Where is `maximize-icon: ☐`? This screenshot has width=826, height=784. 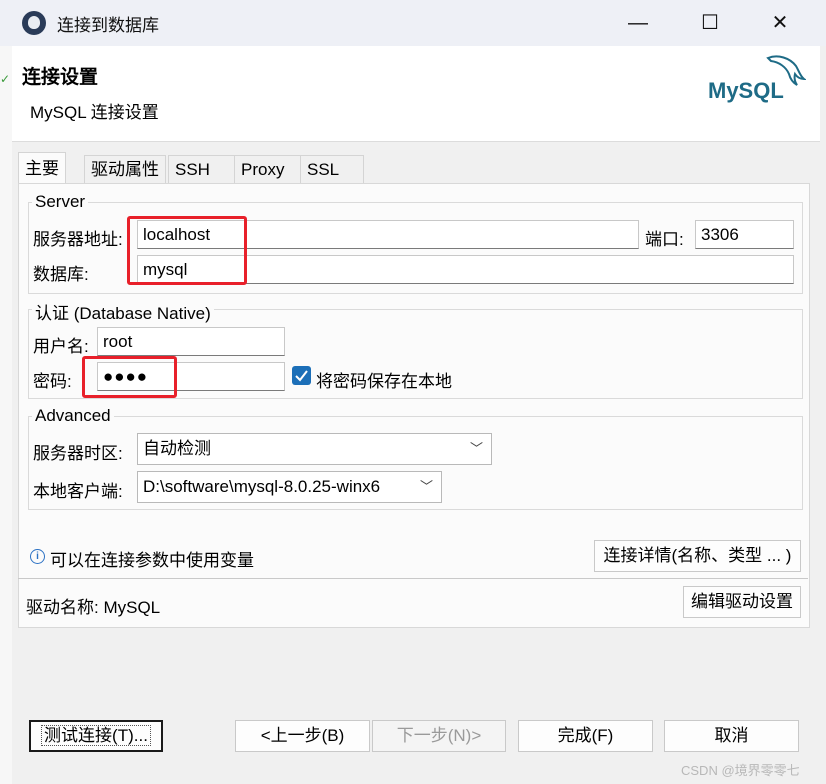
maximize-icon: ☐ is located at coordinates (710, 23).